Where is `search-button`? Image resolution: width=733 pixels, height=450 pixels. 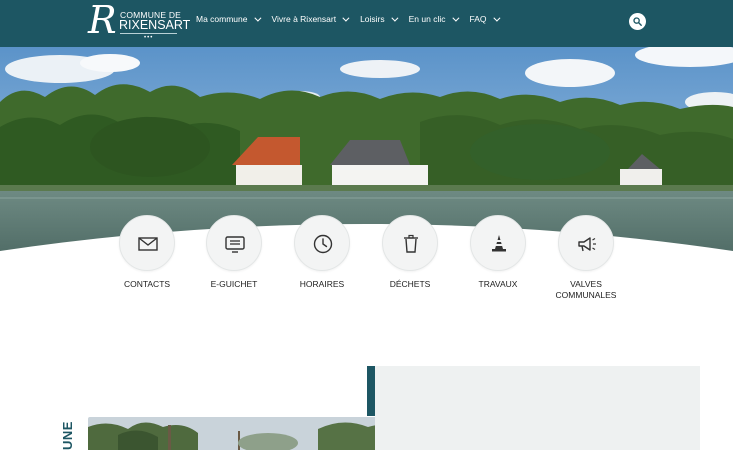
search-button is located at coordinates (637, 21).